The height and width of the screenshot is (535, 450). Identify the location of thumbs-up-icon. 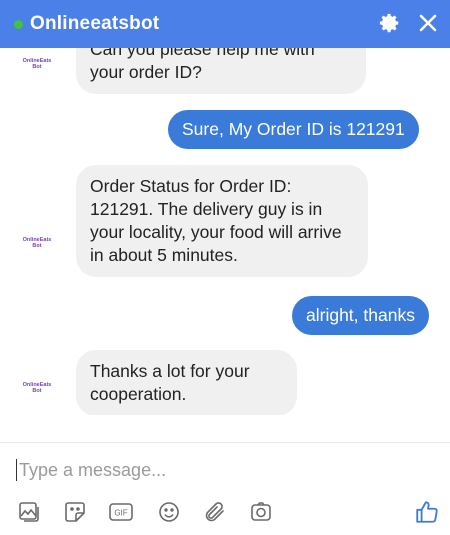
(427, 512).